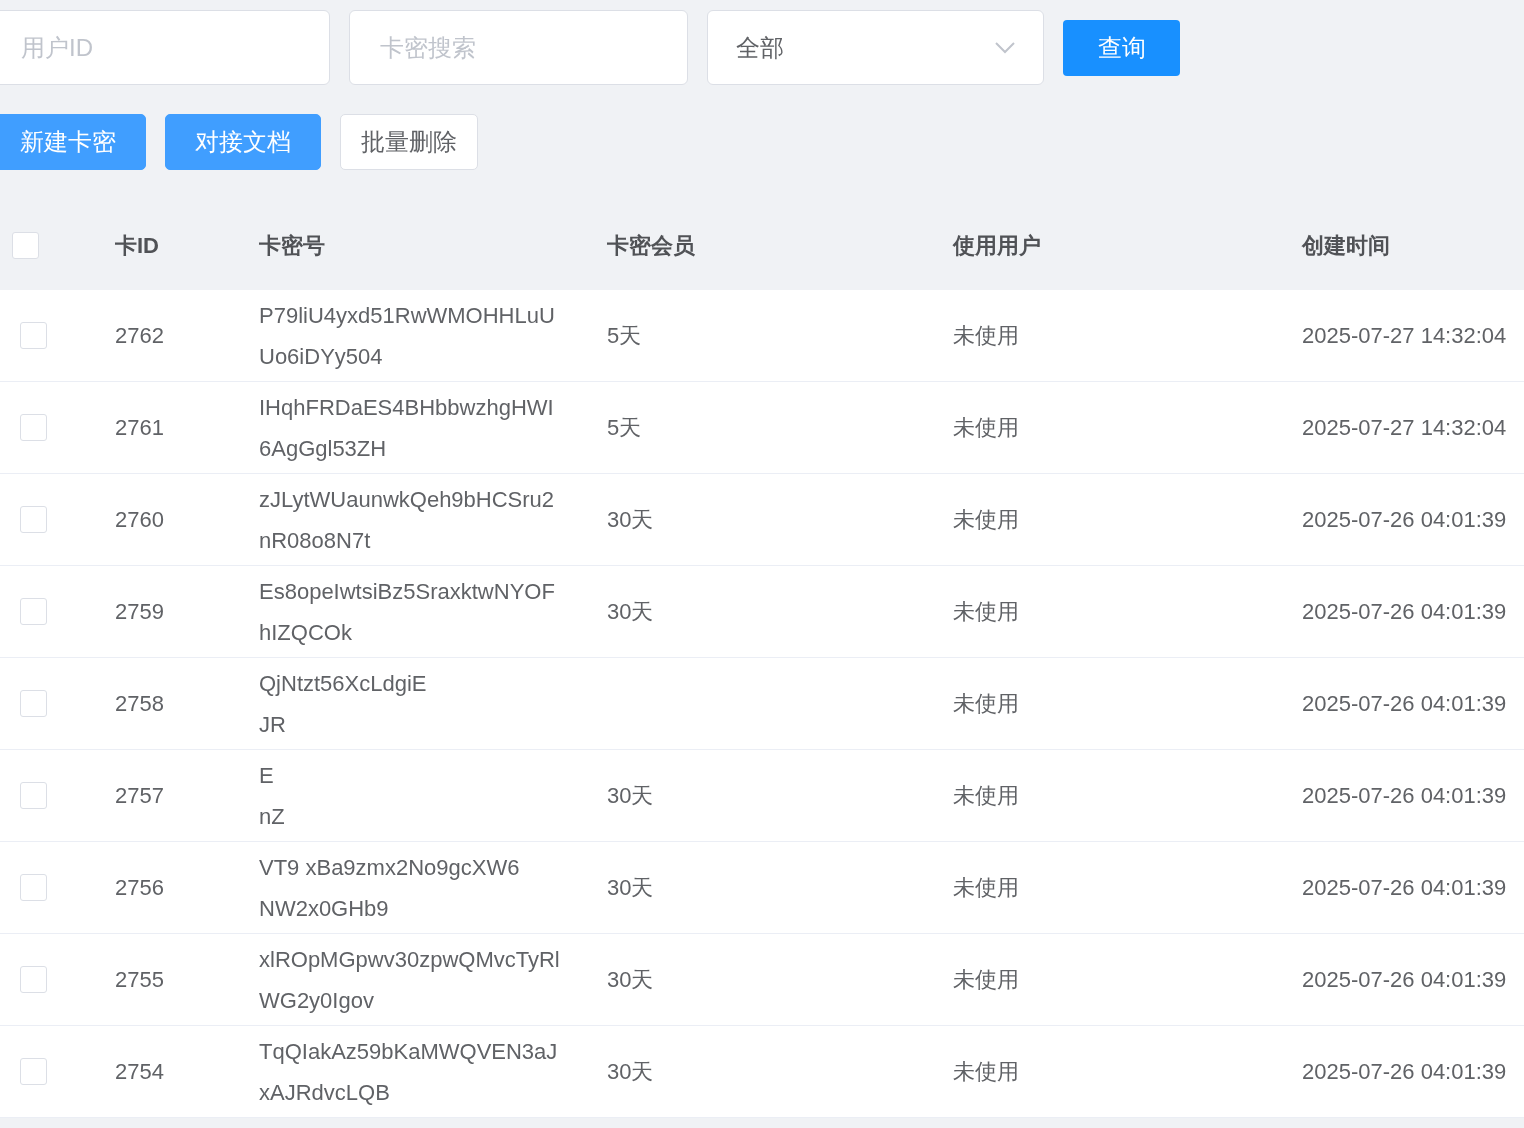  What do you see at coordinates (139, 612) in the screenshot?
I see `table-cell-text: 2759` at bounding box center [139, 612].